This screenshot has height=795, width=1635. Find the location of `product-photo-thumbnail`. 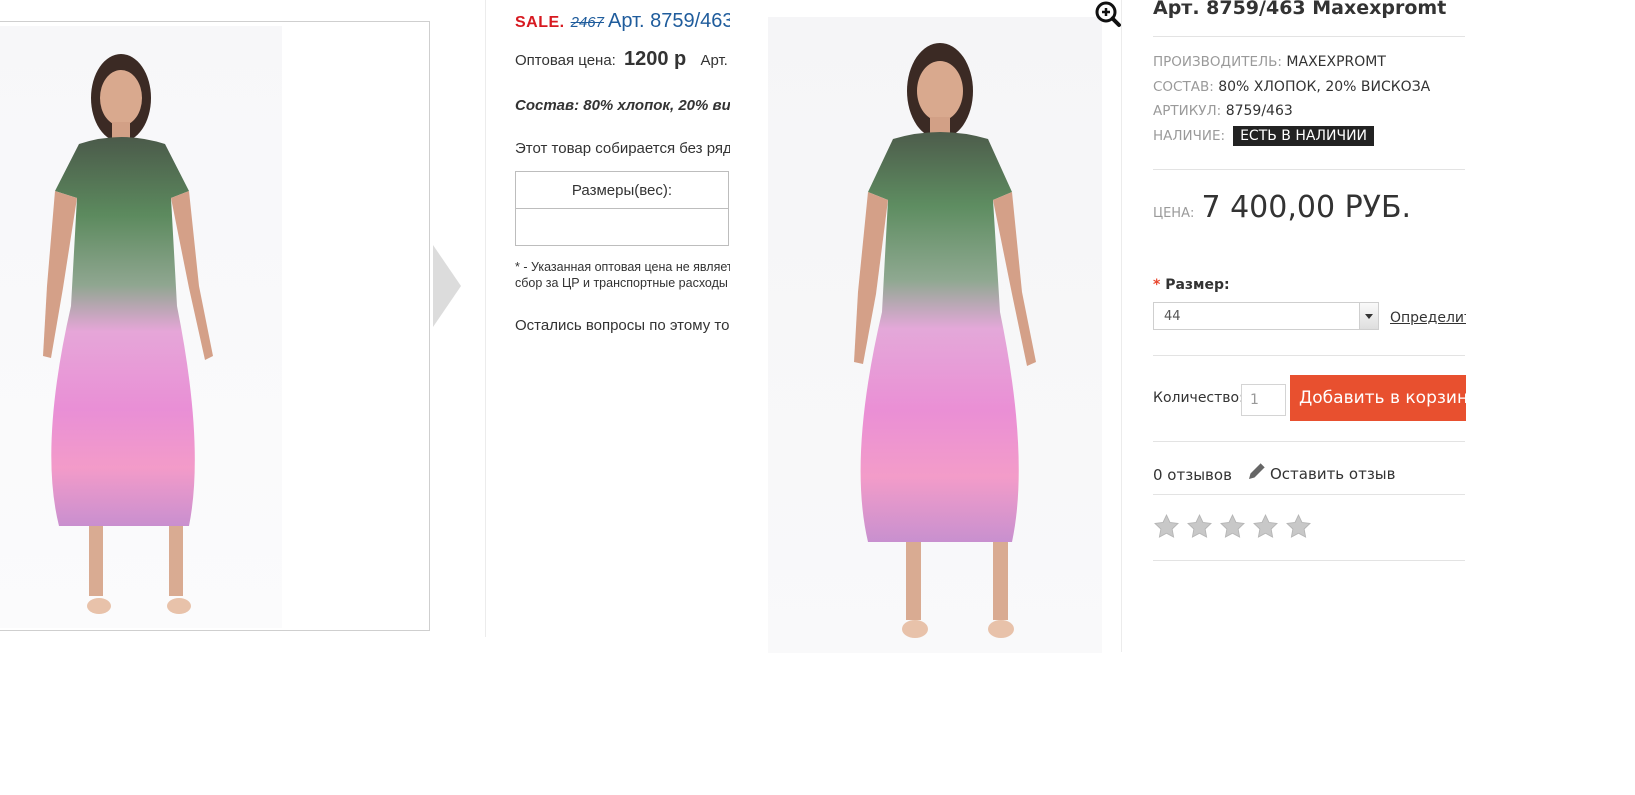

product-photo-thumbnail is located at coordinates (141, 327).